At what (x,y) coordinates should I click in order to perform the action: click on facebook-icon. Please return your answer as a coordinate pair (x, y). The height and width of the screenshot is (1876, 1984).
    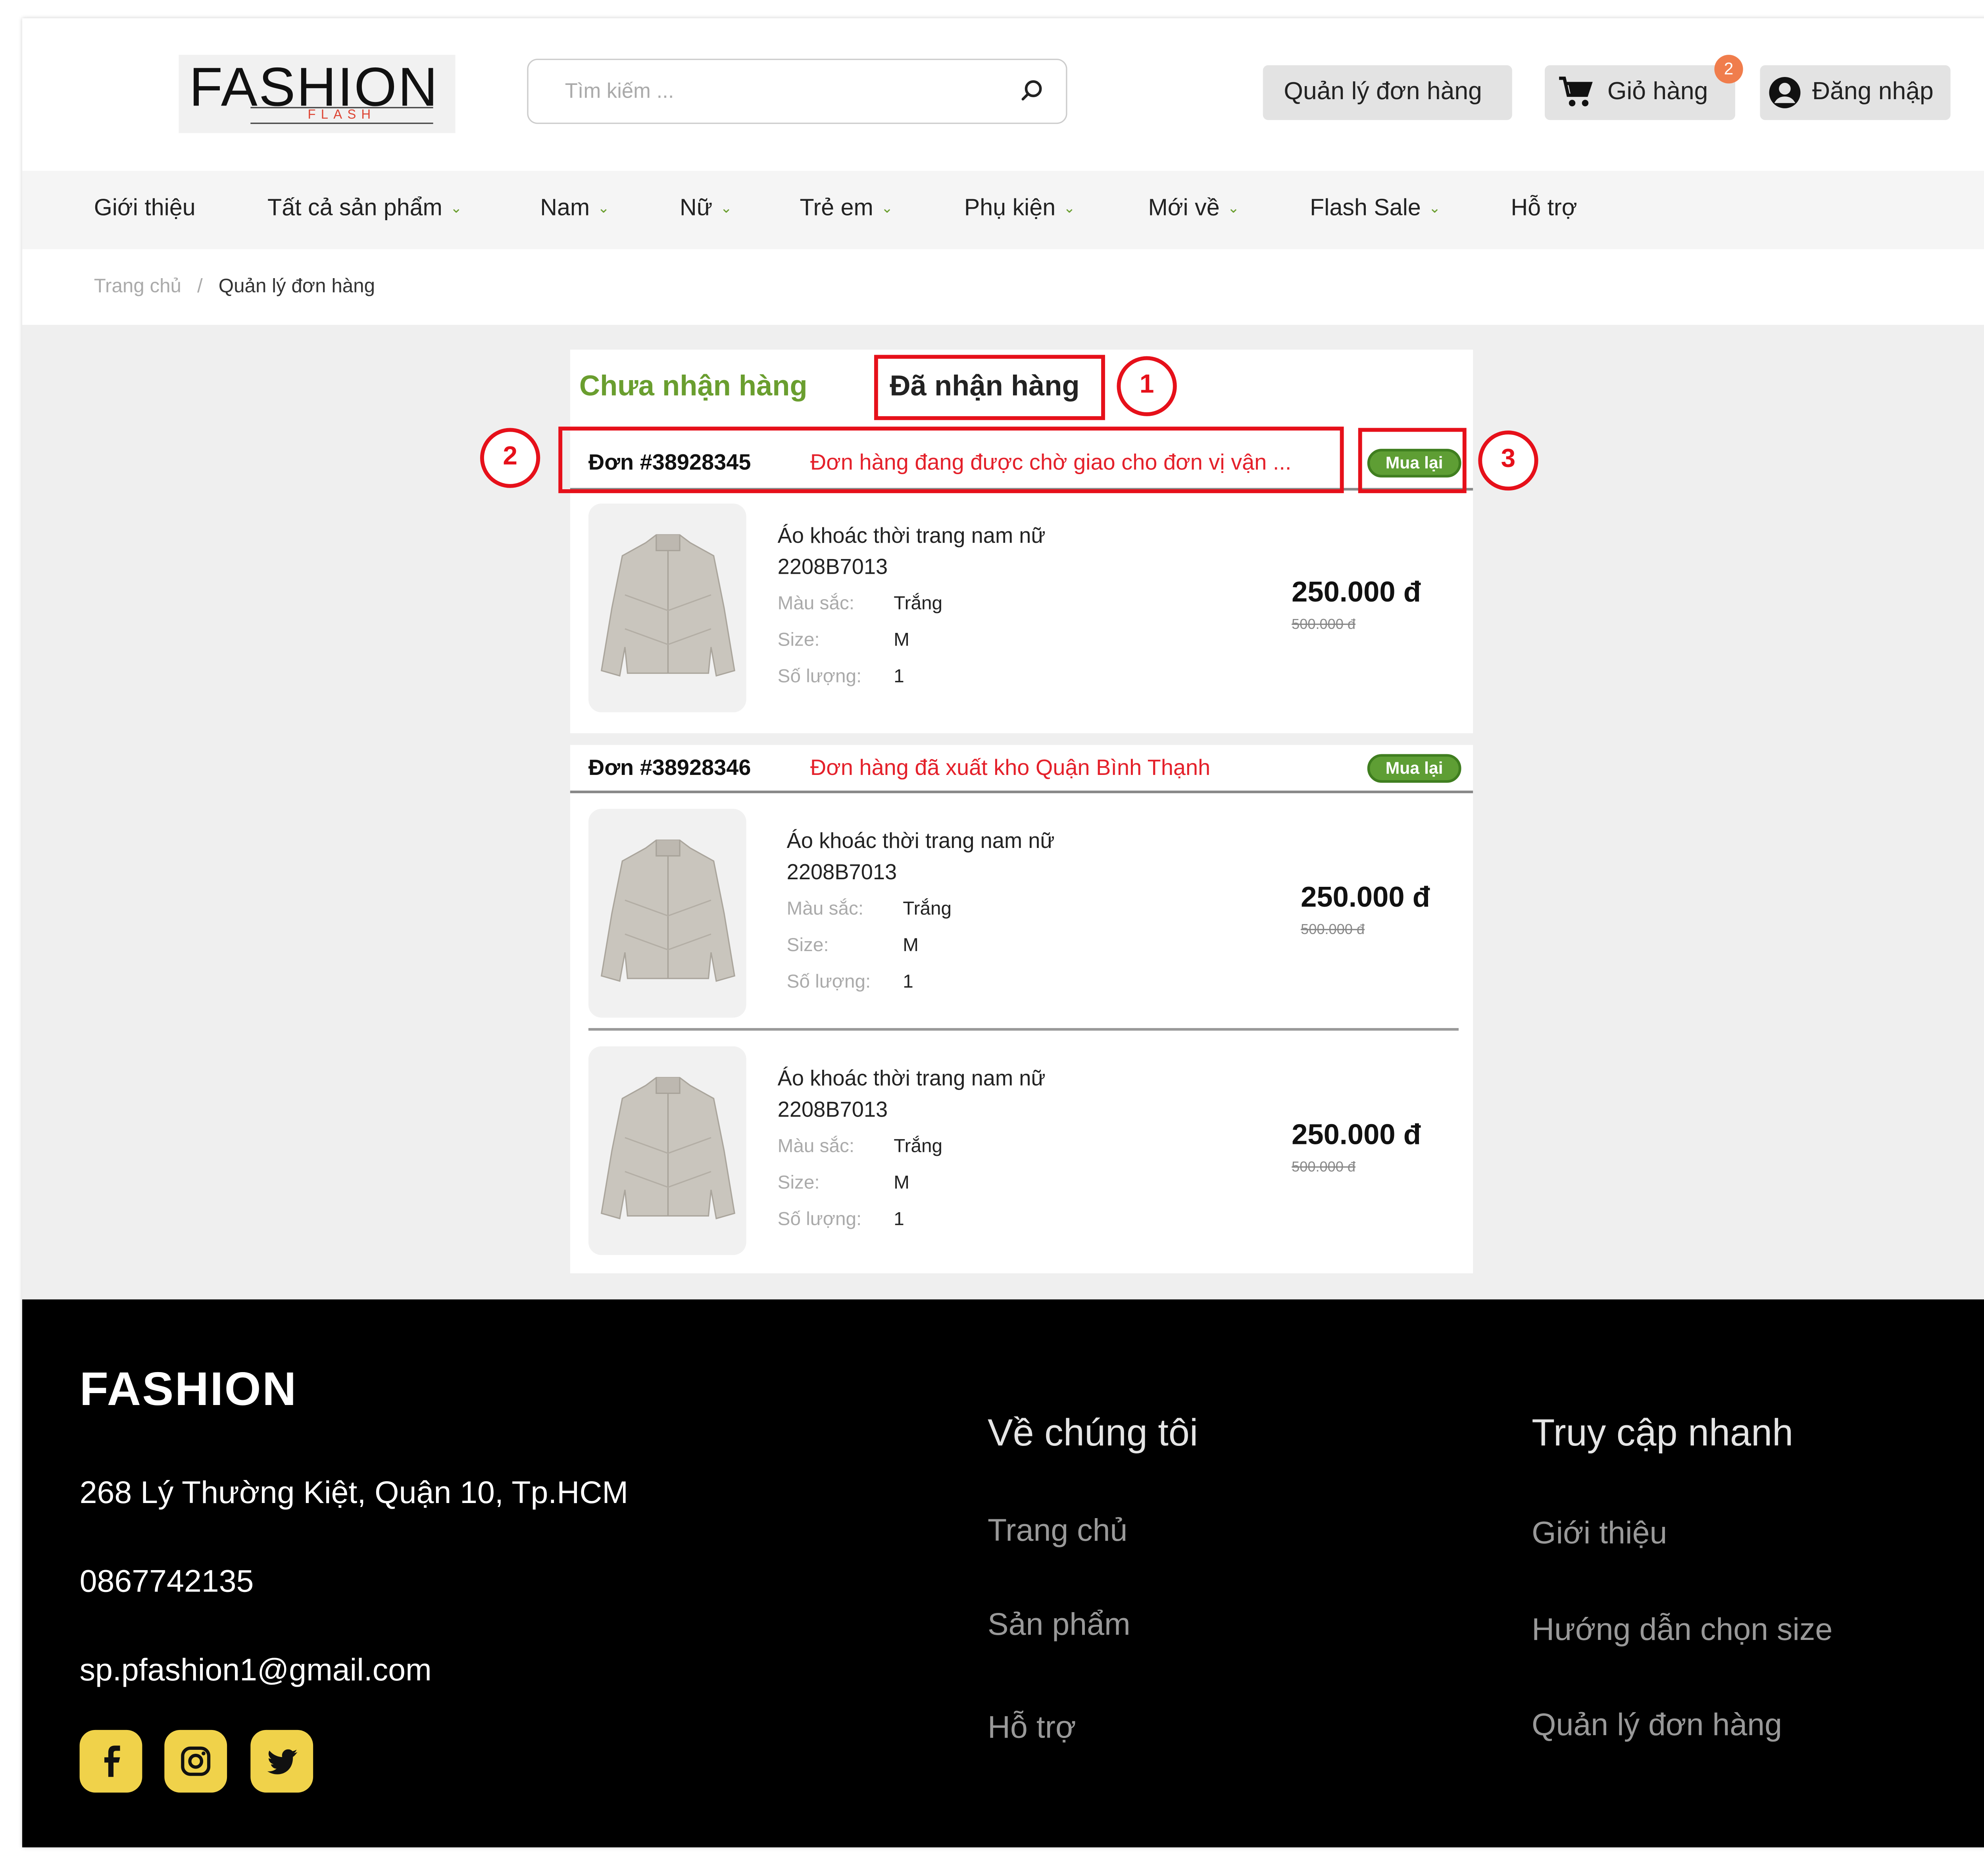
    Looking at the image, I should click on (112, 1761).